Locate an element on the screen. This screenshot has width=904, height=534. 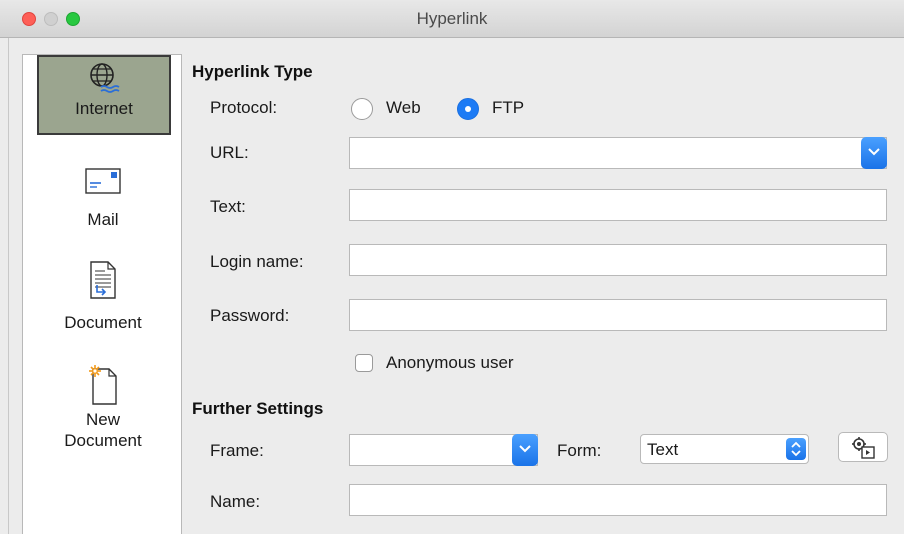
sidebar-item-label: Mail is located at coordinates (103, 219).